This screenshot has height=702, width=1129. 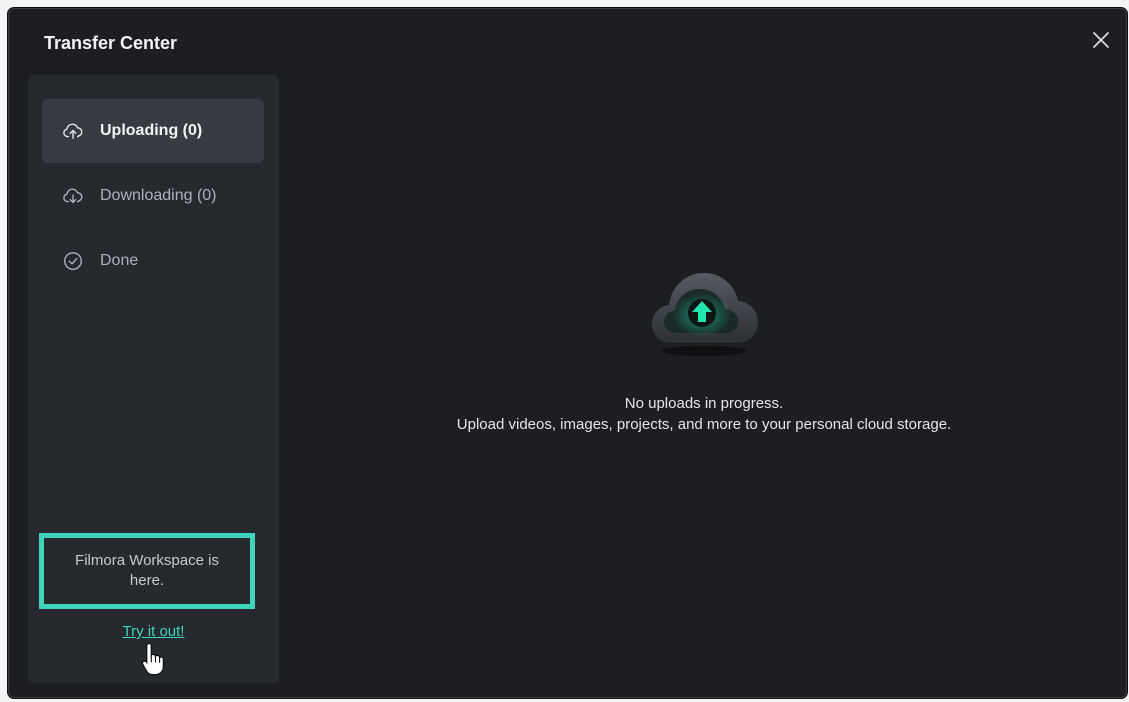 What do you see at coordinates (704, 309) in the screenshot?
I see `cloud-upload-illustration` at bounding box center [704, 309].